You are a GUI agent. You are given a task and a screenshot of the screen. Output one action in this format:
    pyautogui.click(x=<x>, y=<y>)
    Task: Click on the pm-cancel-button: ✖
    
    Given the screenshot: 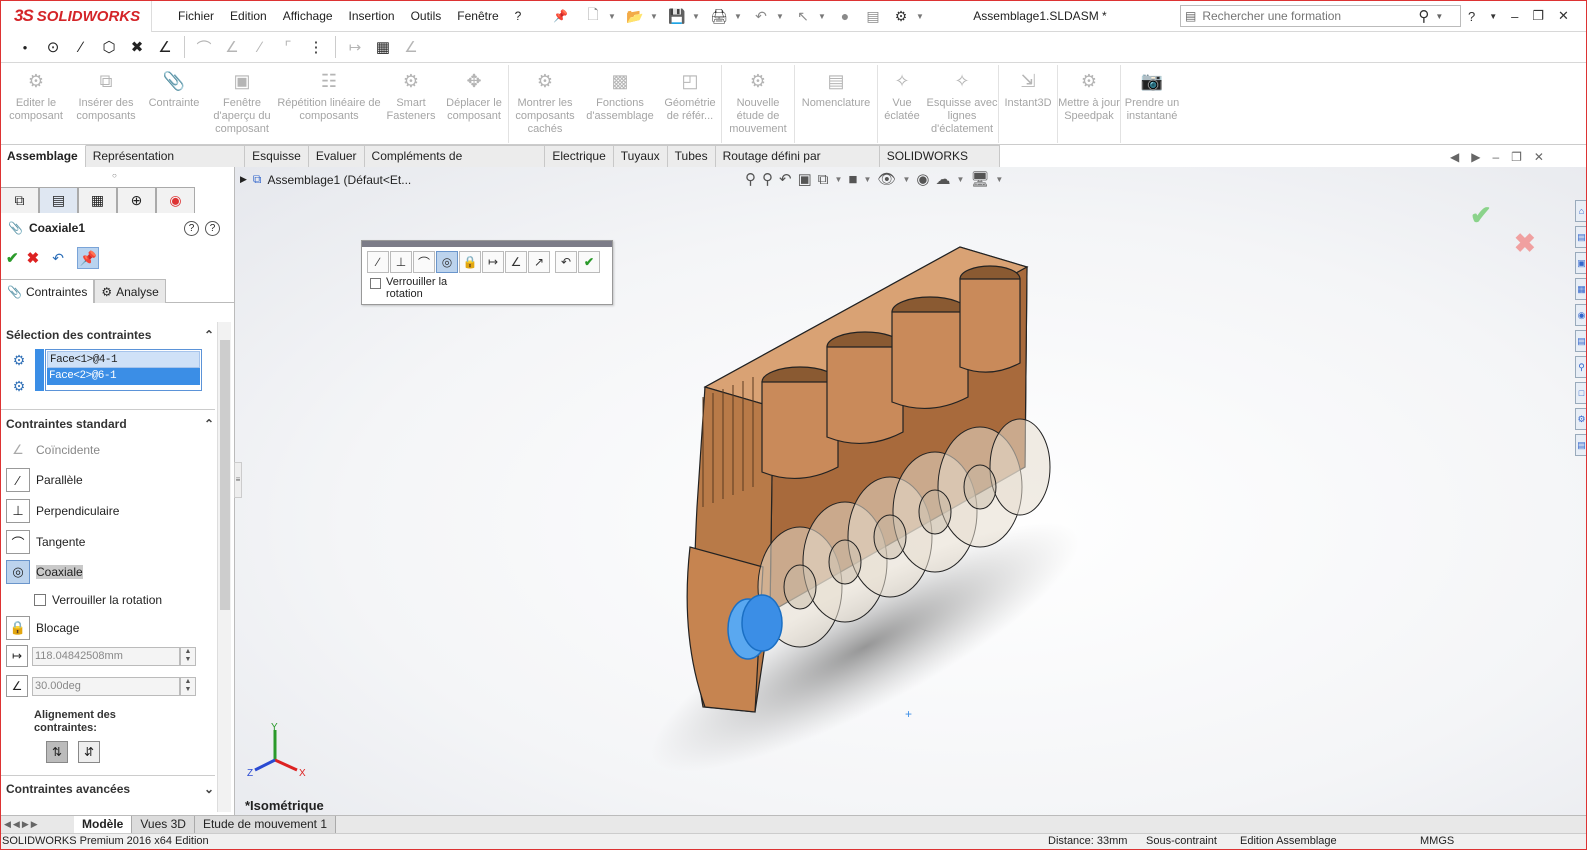 What is the action you would take?
    pyautogui.click(x=33, y=258)
    